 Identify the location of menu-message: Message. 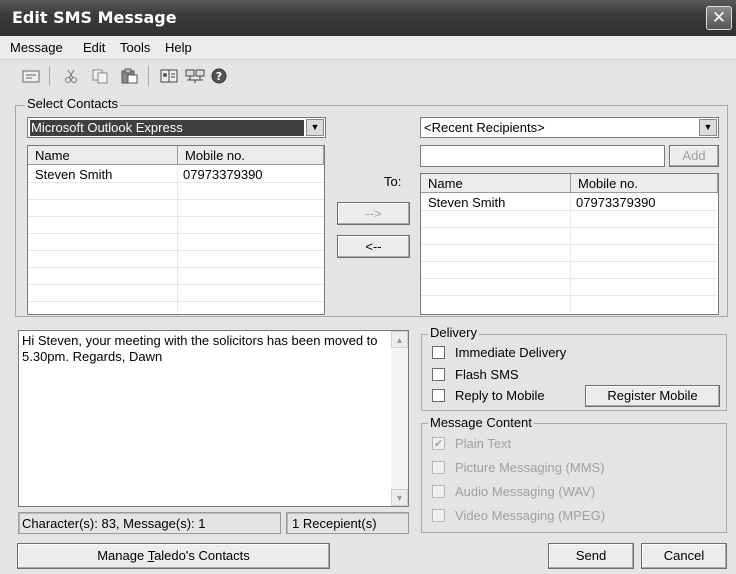
(36, 47).